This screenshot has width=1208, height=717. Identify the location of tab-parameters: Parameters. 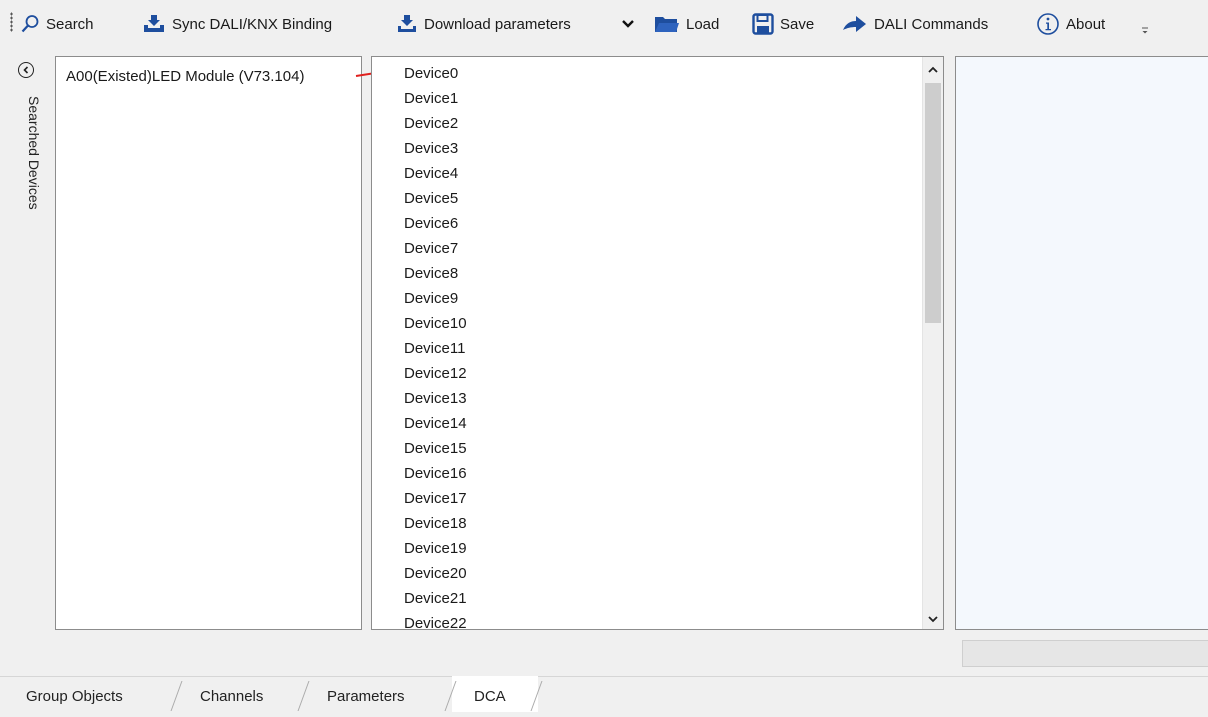
(366, 694).